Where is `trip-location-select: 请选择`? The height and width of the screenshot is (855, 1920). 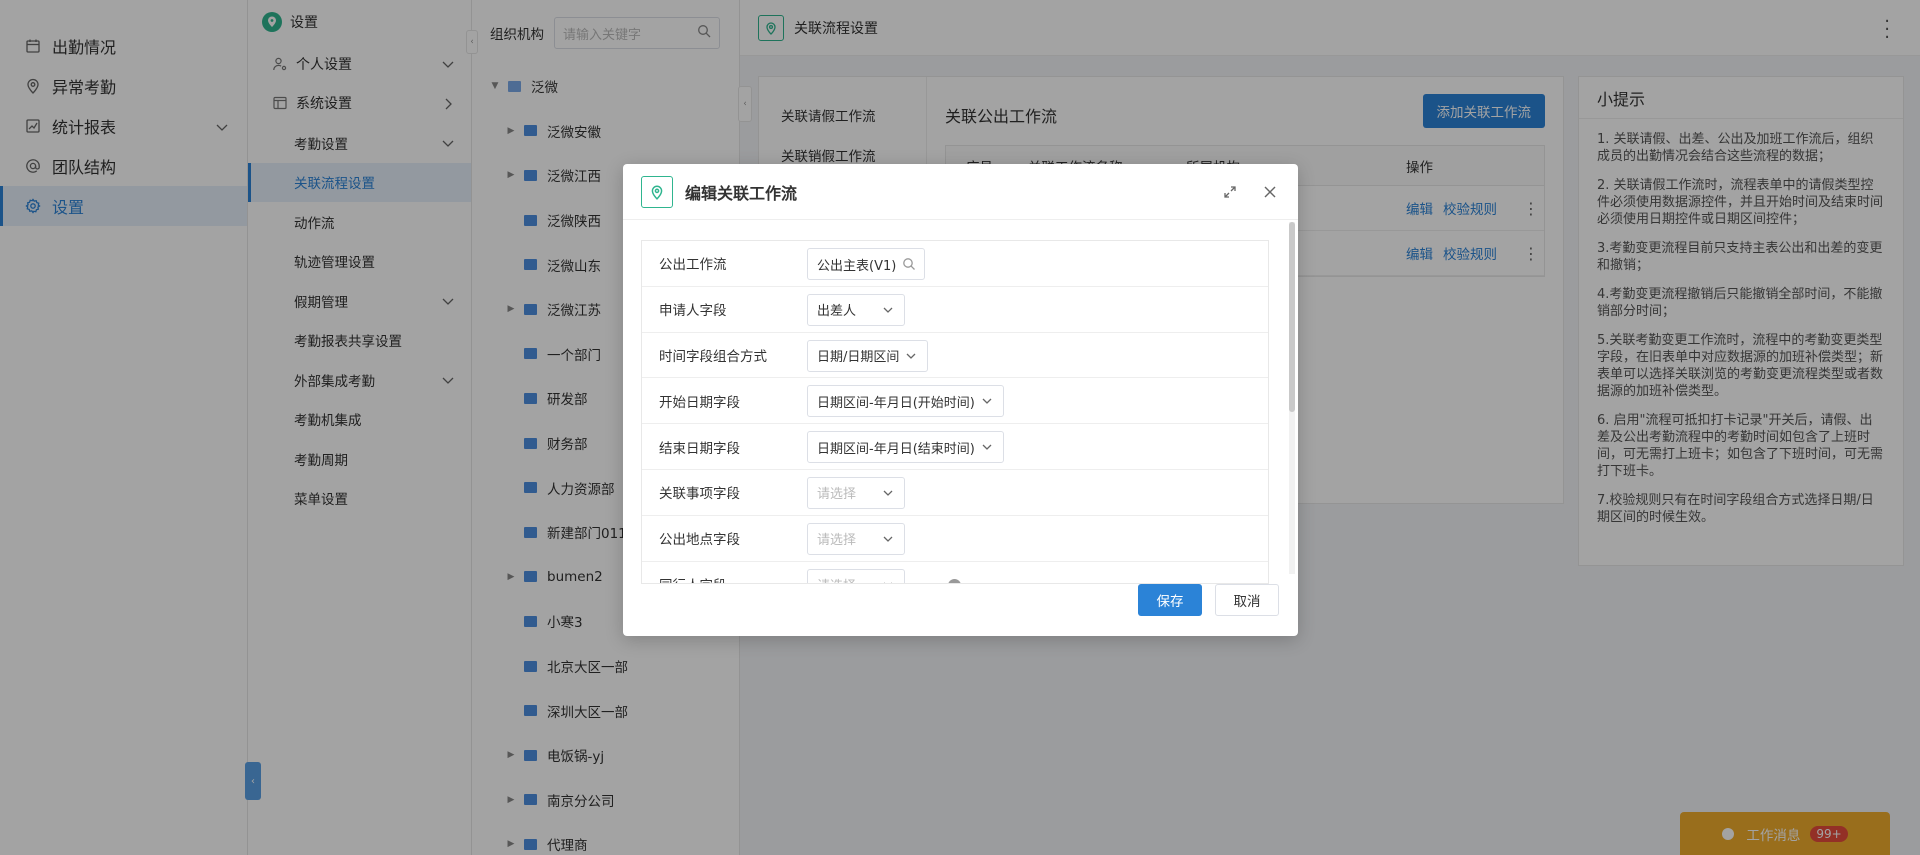
trip-location-select: 请选择 is located at coordinates (856, 538).